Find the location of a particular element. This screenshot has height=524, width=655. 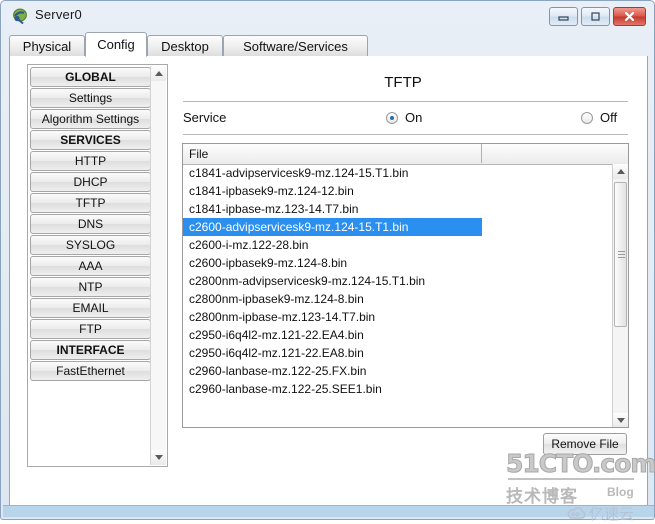

sidebar-item-http: HTTP is located at coordinates (90, 161).